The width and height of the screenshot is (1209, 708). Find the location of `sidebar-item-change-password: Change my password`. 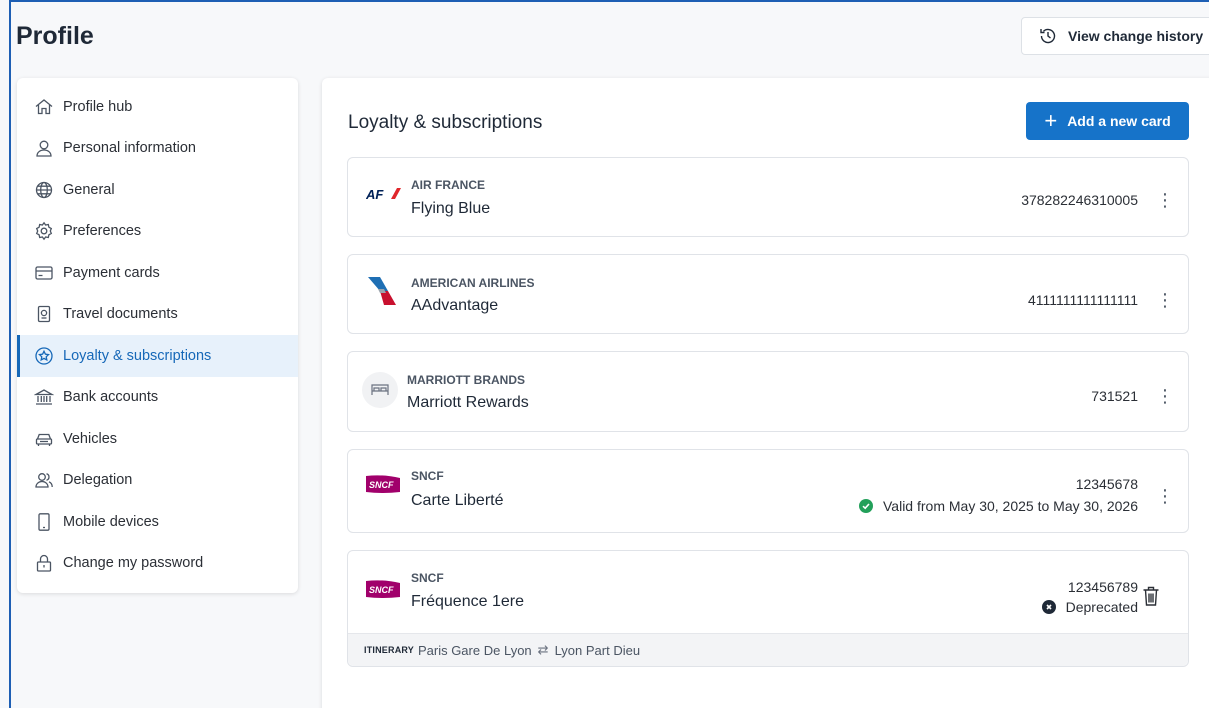

sidebar-item-change-password: Change my password is located at coordinates (157, 564).